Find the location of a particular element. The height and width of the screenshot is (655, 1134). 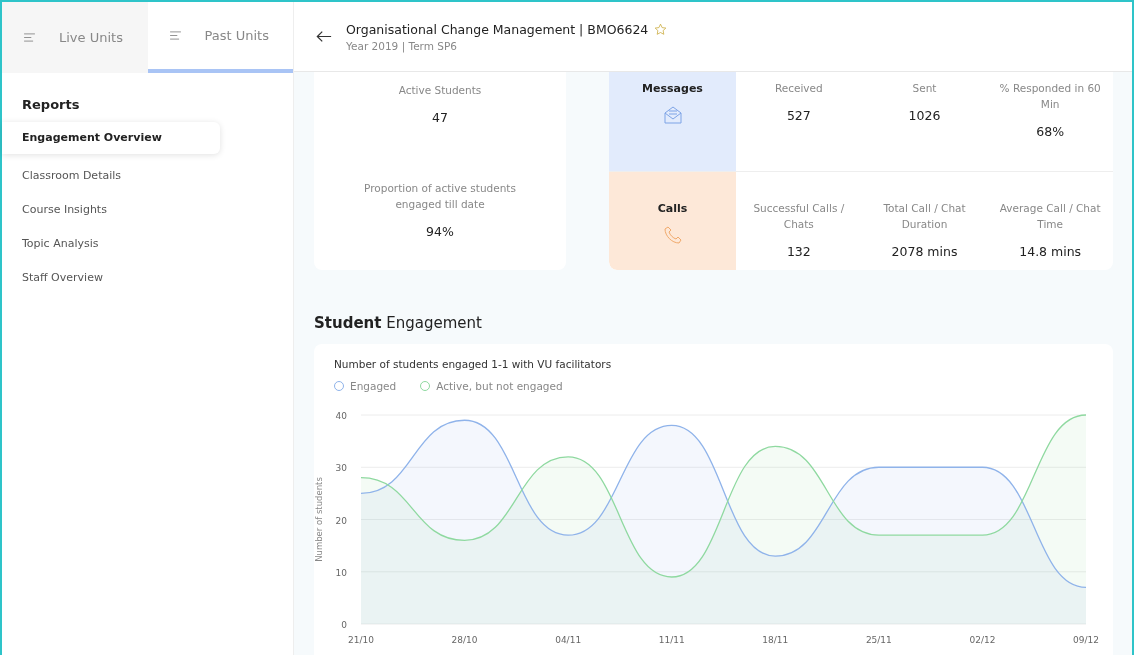

metric-value: 47 is located at coordinates (440, 117).